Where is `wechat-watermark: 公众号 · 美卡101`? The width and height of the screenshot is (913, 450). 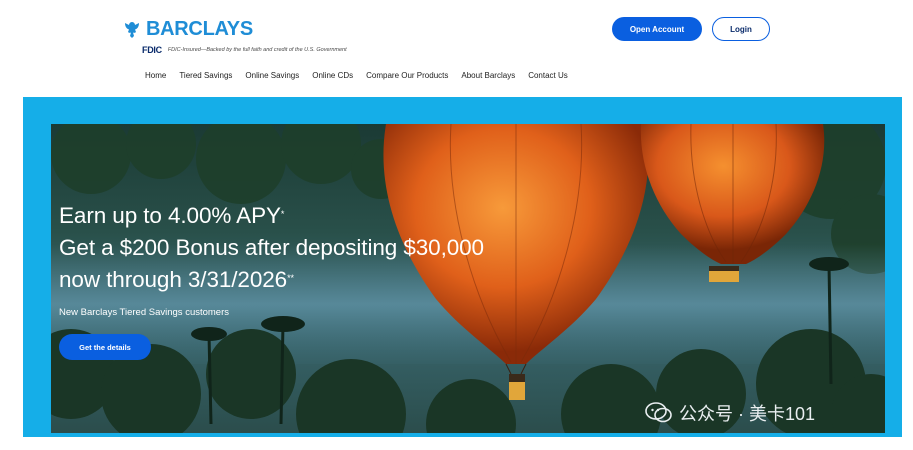 wechat-watermark: 公众号 · 美卡101 is located at coordinates (730, 413).